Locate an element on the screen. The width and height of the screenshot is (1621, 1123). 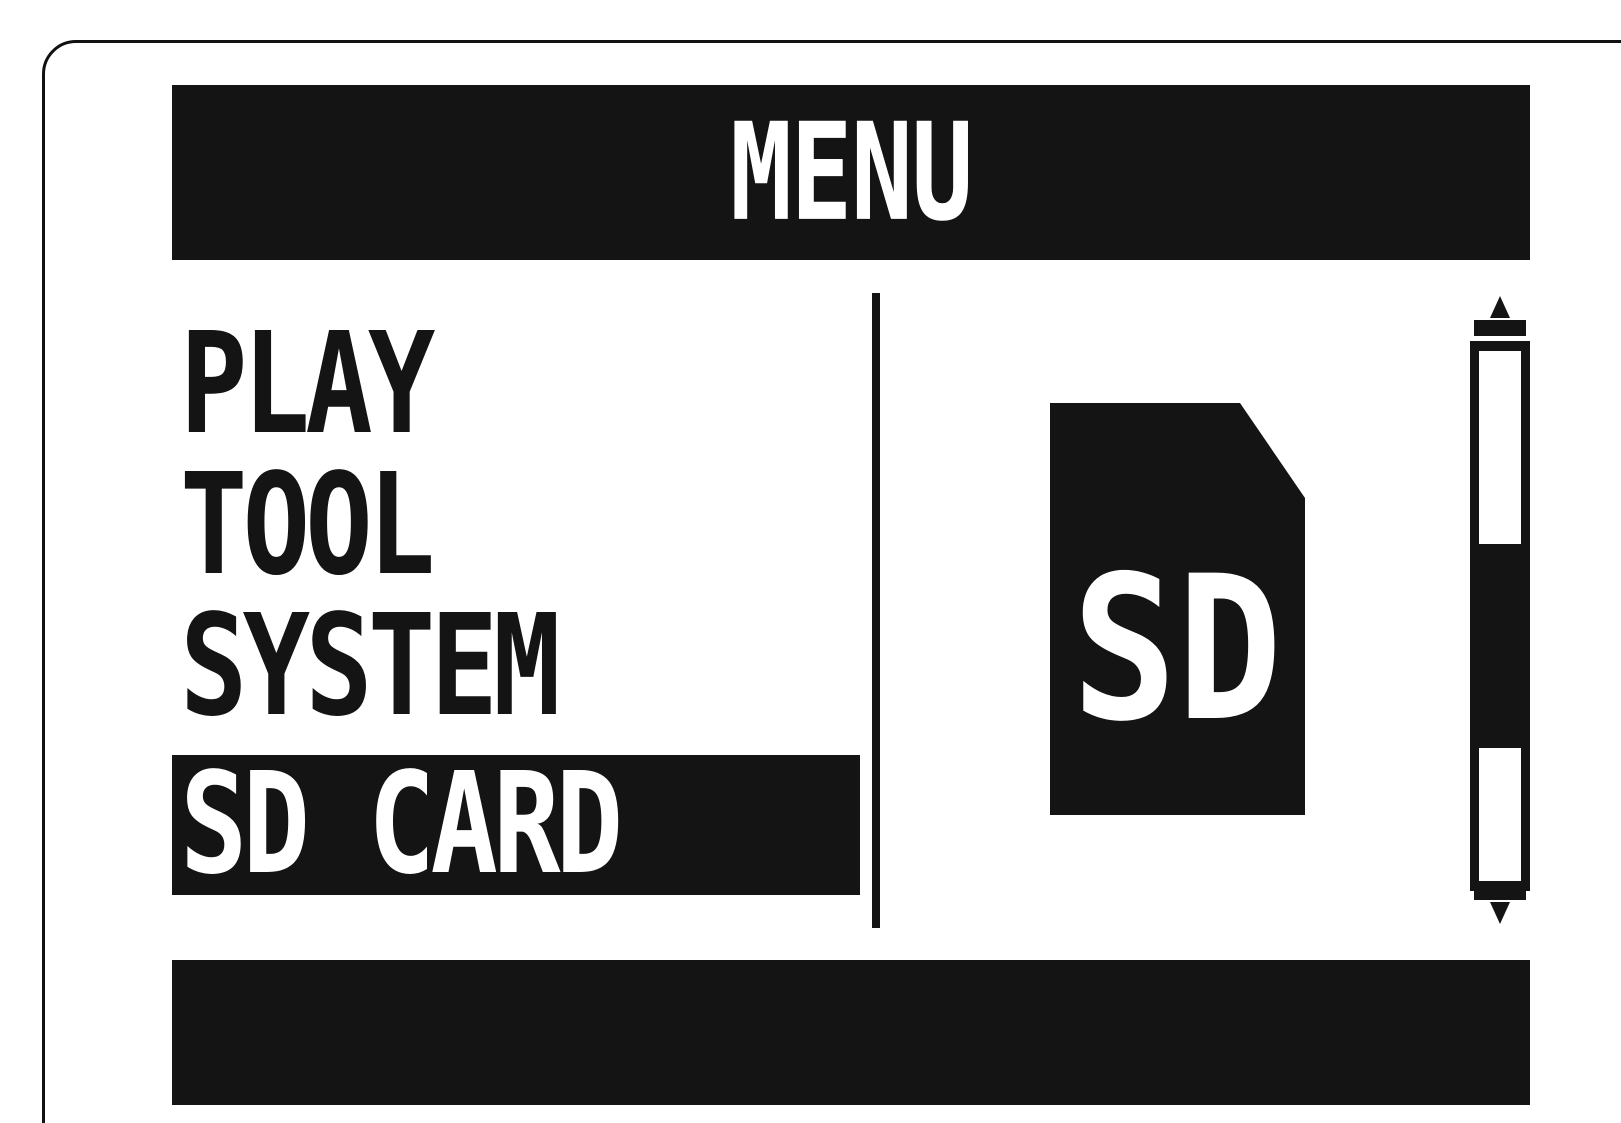
arrow-down-icon is located at coordinates (1500, 904).